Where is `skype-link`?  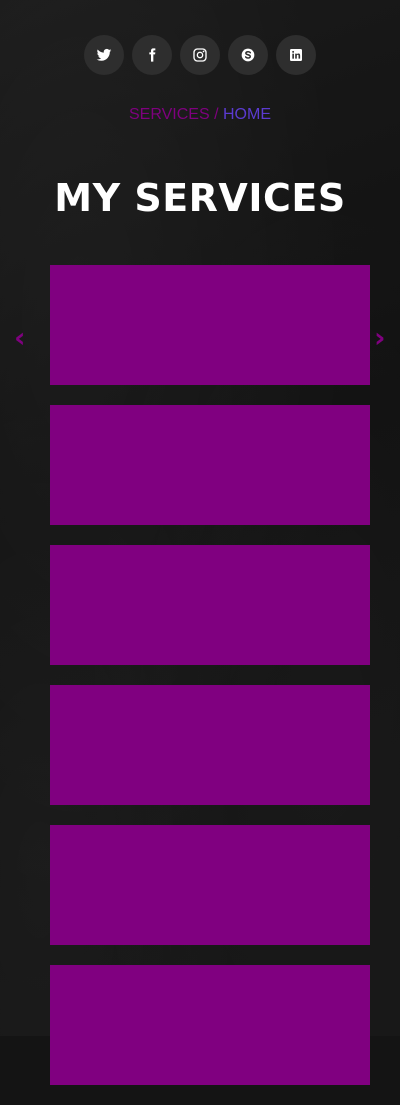
skype-link is located at coordinates (248, 55).